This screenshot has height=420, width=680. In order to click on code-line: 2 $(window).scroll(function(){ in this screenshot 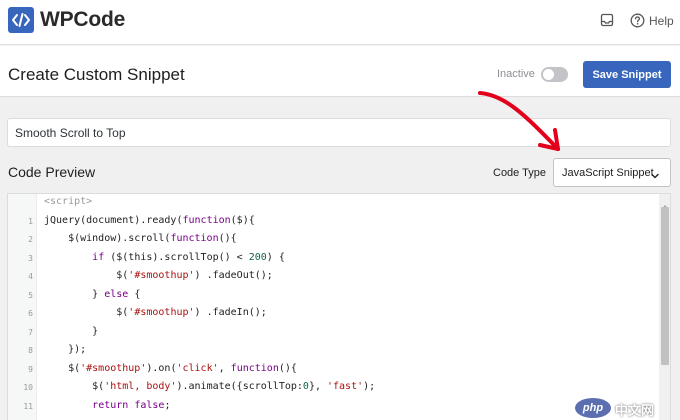, I will do `click(333, 240)`.